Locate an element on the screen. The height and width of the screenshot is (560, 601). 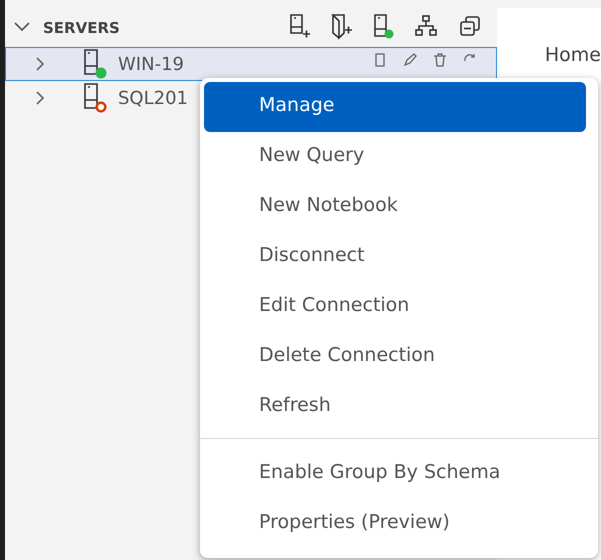
section-title: SERVERS is located at coordinates (81, 27).